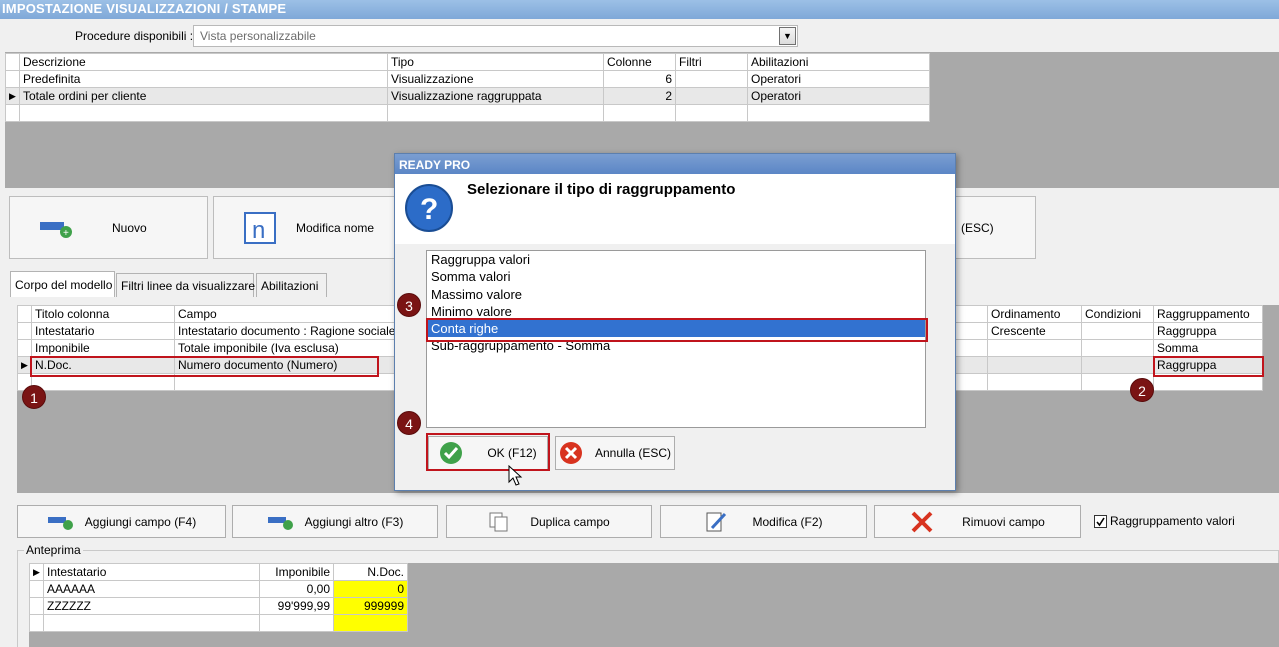 Image resolution: width=1279 pixels, height=647 pixels. What do you see at coordinates (1100, 521) in the screenshot?
I see `checkbox-checked-icon` at bounding box center [1100, 521].